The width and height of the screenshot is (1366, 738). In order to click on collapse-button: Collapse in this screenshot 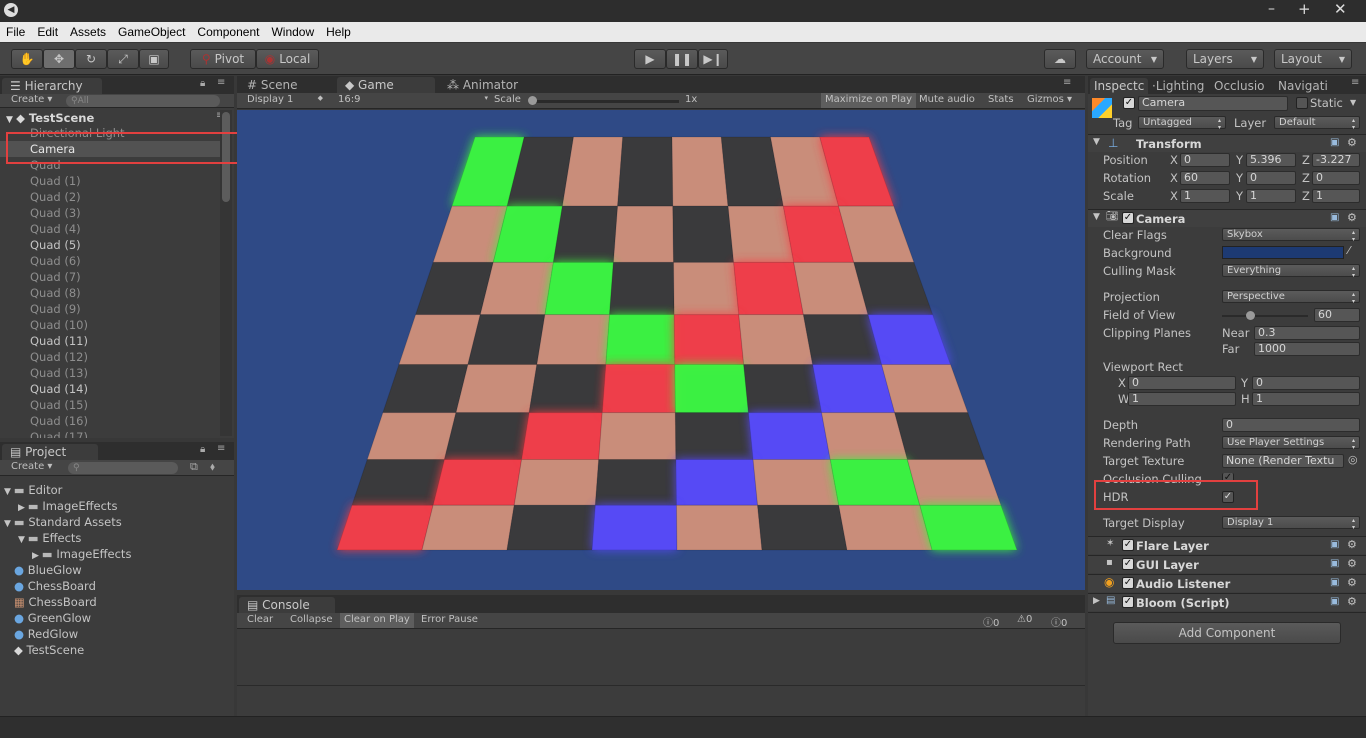, I will do `click(311, 619)`.